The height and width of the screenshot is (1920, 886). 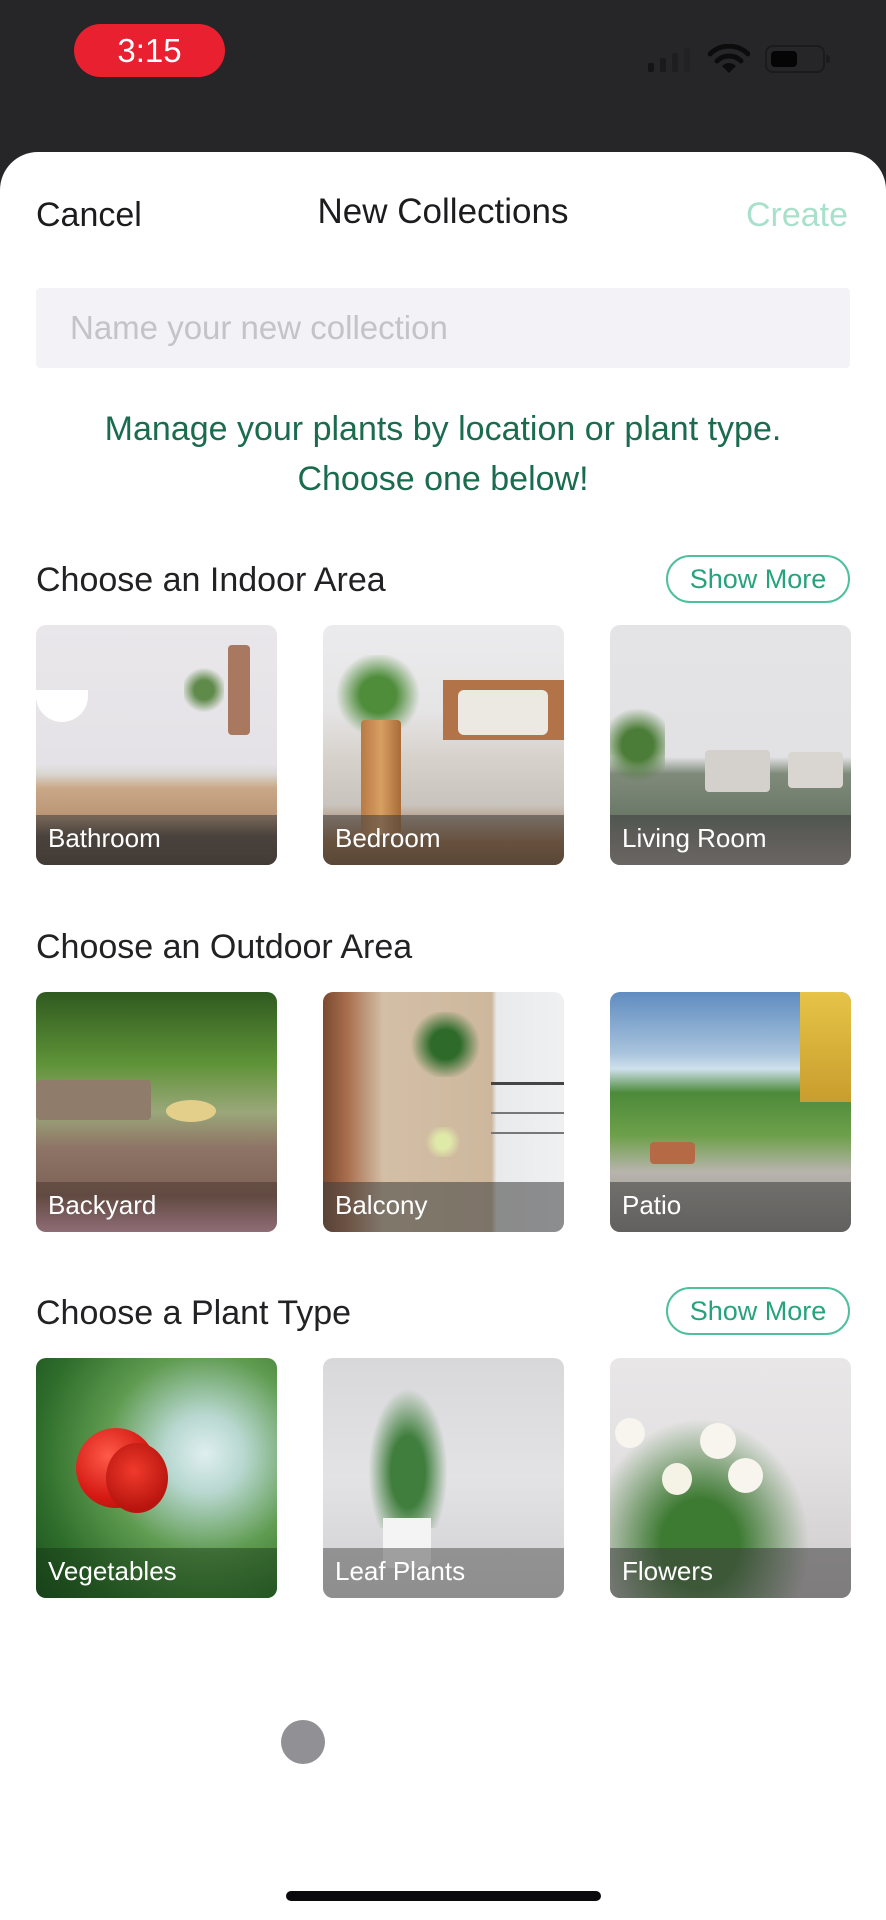 I want to click on wifi-icon, so click(x=729, y=58).